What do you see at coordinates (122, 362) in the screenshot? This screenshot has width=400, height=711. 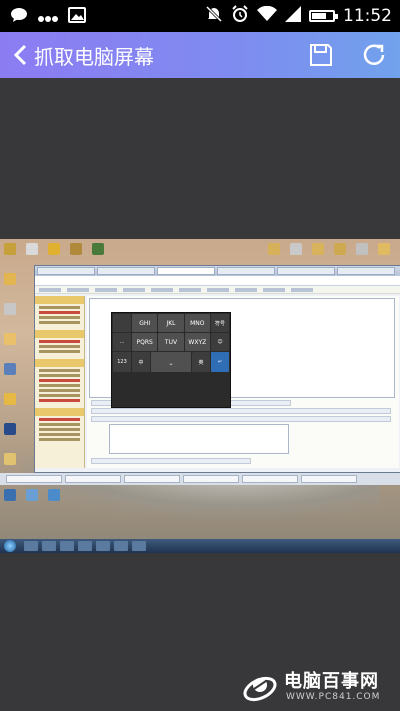 I see `keypad-key: 123` at bounding box center [122, 362].